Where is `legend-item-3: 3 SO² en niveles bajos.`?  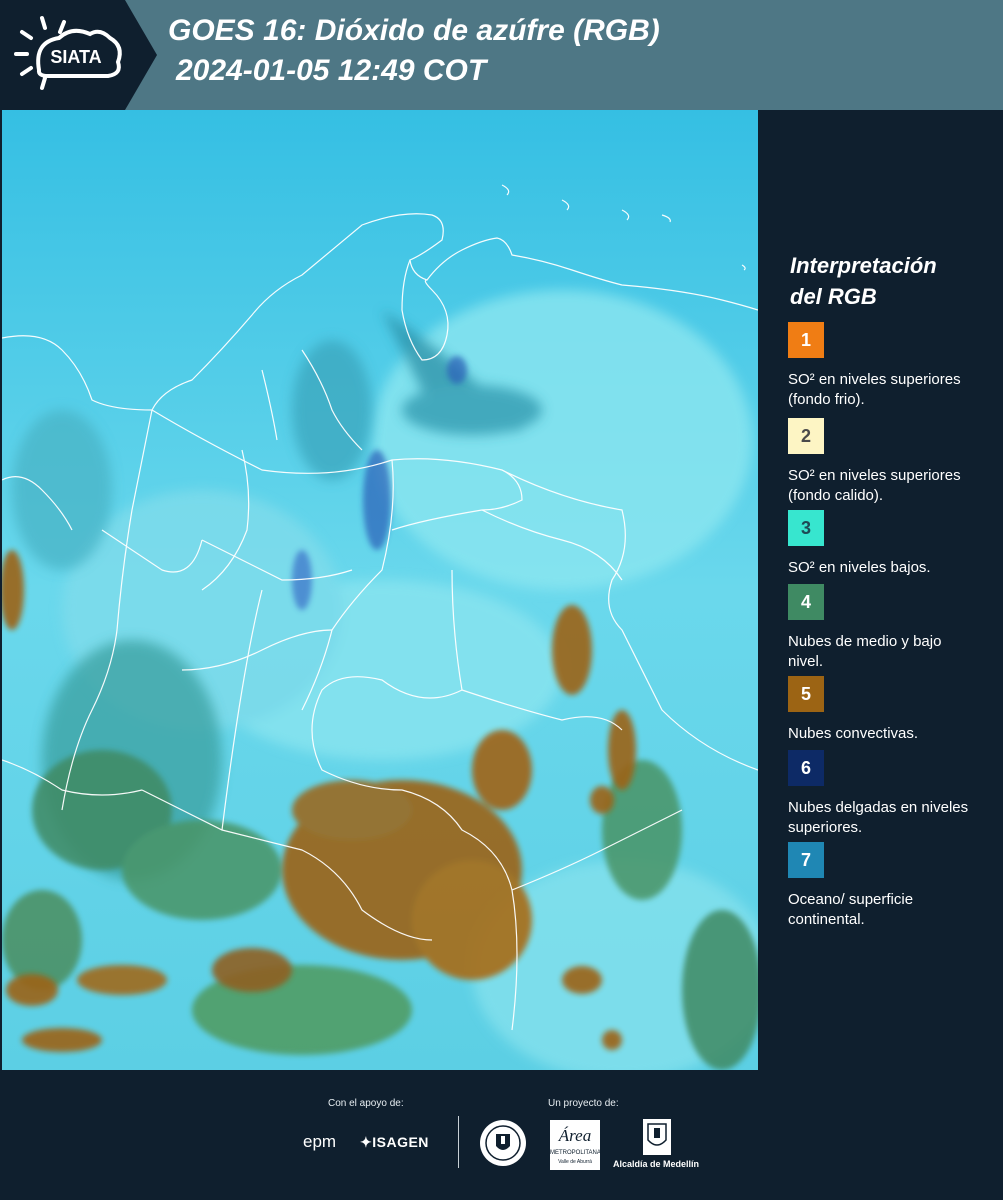
legend-item-3: 3 SO² en niveles bajos. is located at coordinates (893, 544).